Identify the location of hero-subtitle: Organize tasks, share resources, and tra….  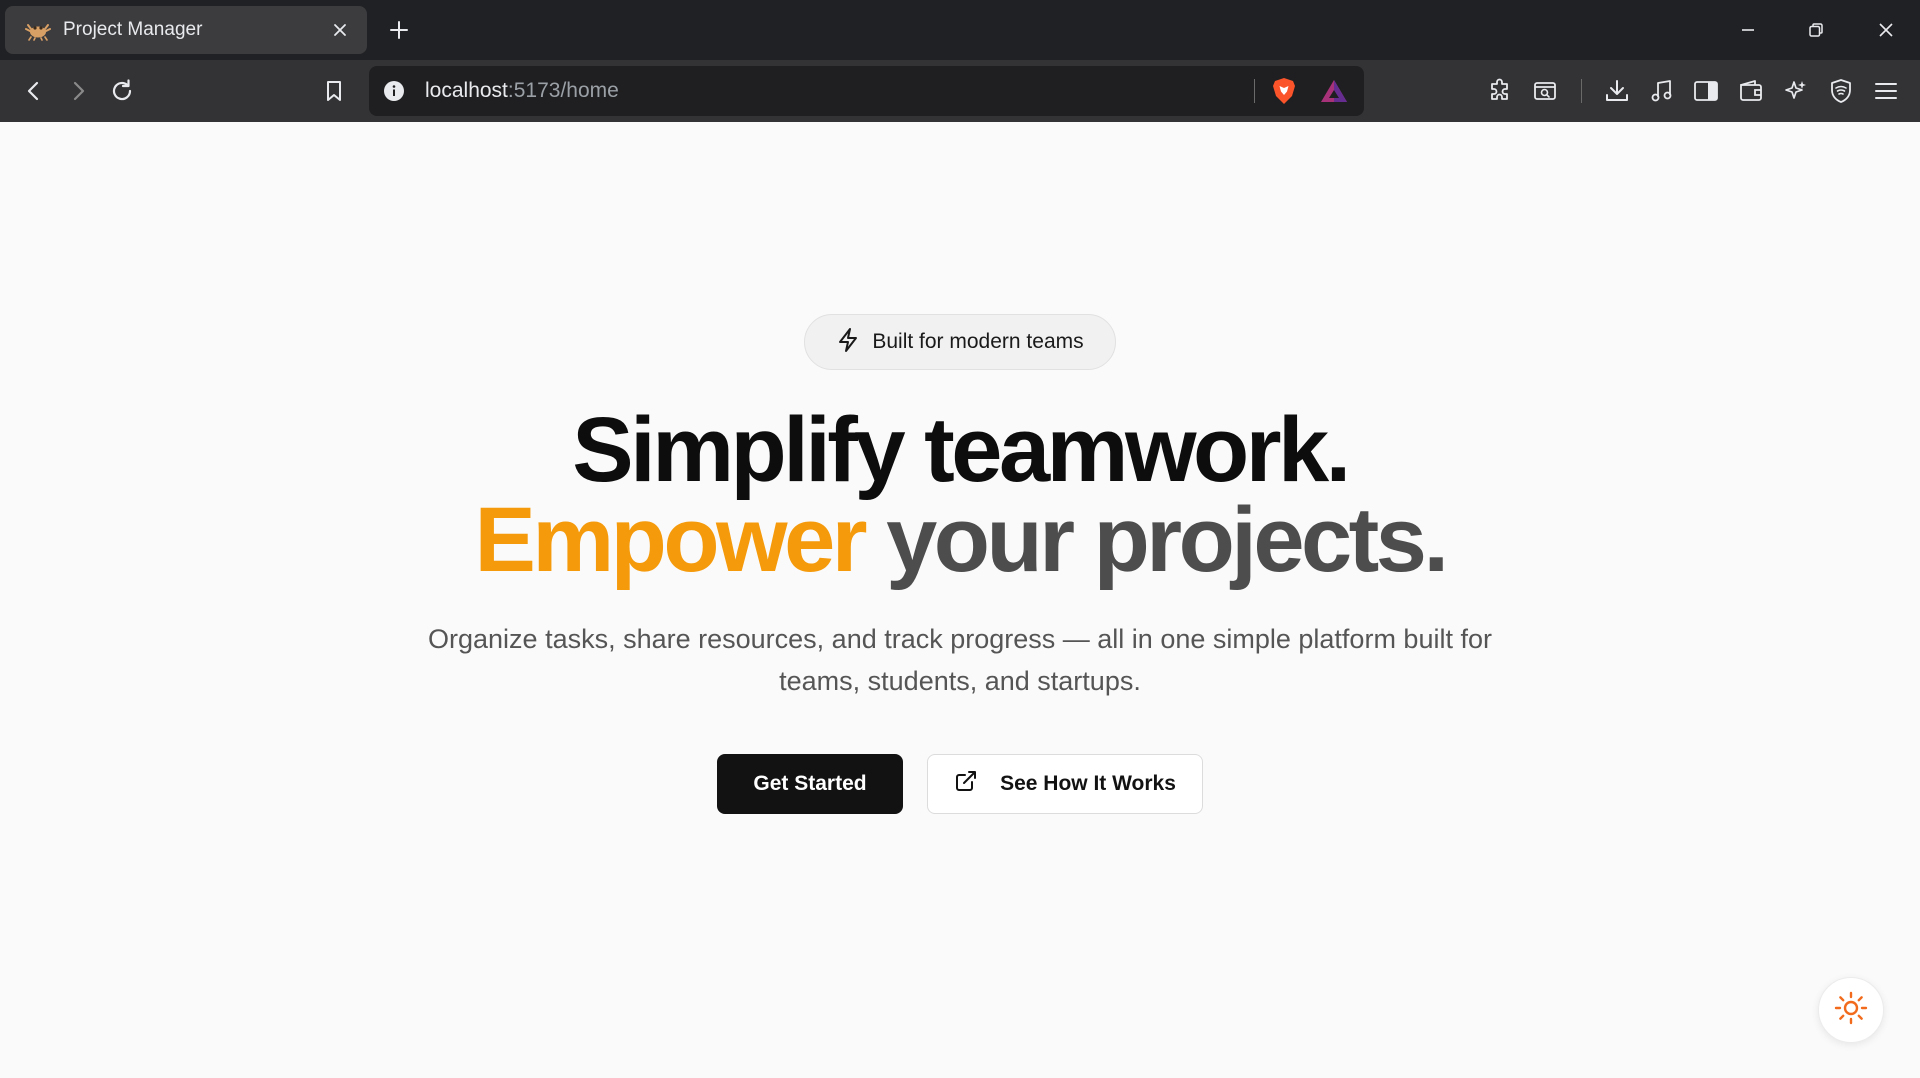
(960, 660).